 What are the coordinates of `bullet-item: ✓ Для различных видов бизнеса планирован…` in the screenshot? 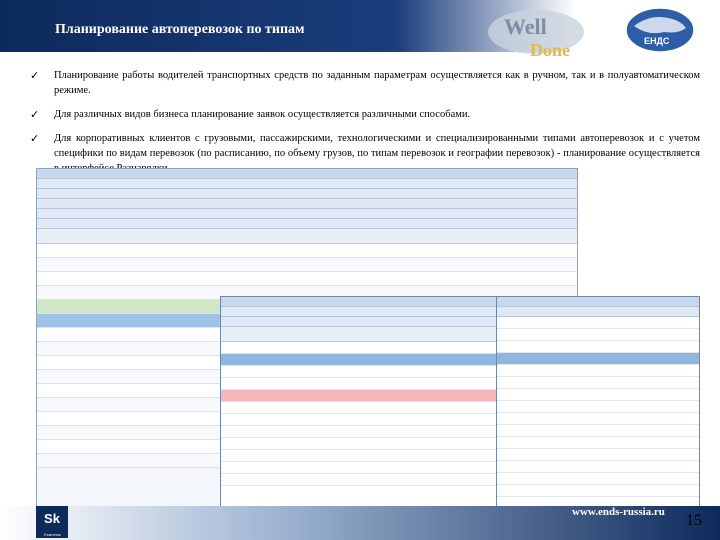 It's located at (365, 114).